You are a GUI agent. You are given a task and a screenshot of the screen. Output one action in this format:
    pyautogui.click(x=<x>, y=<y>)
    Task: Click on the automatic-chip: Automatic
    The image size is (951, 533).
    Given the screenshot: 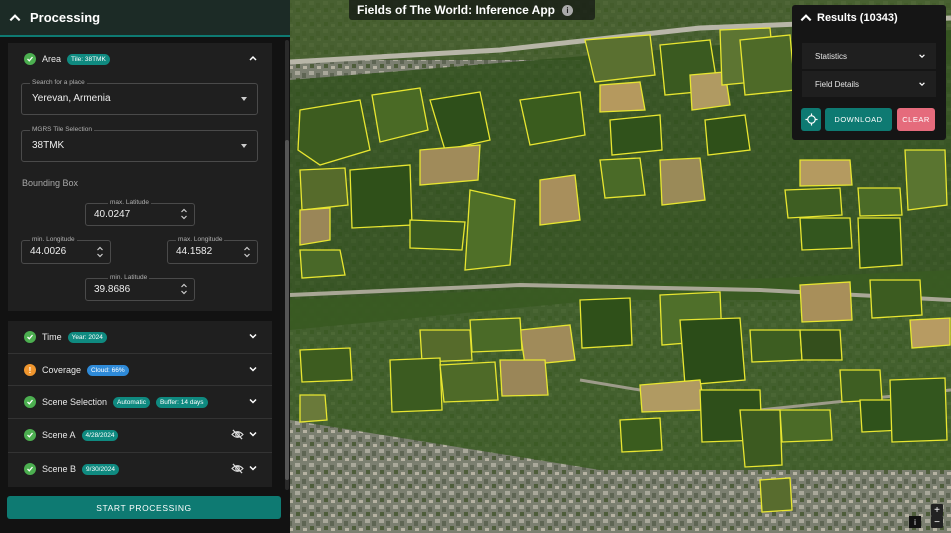 What is the action you would take?
    pyautogui.click(x=131, y=402)
    